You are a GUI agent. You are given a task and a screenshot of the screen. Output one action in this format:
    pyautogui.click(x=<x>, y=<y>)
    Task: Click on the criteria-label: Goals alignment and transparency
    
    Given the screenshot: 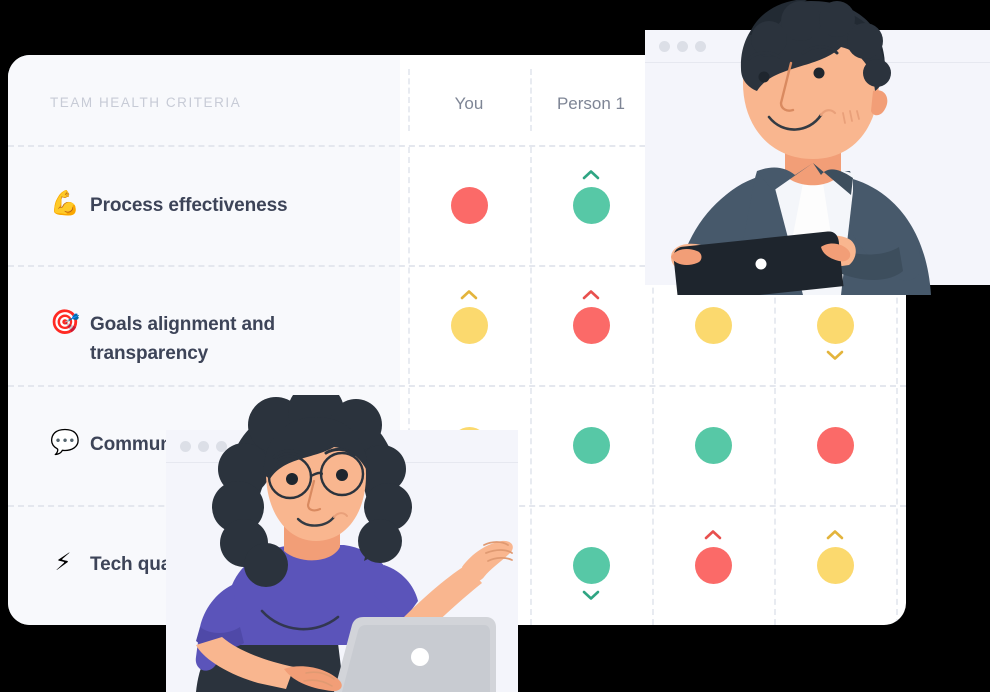 What is the action you would take?
    pyautogui.click(x=182, y=339)
    